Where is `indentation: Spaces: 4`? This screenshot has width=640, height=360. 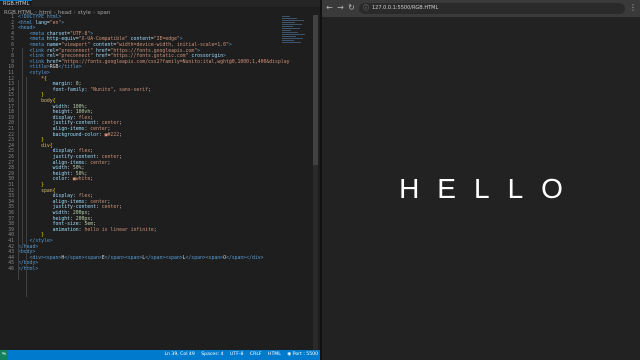 indentation: Spaces: 4 is located at coordinates (212, 354).